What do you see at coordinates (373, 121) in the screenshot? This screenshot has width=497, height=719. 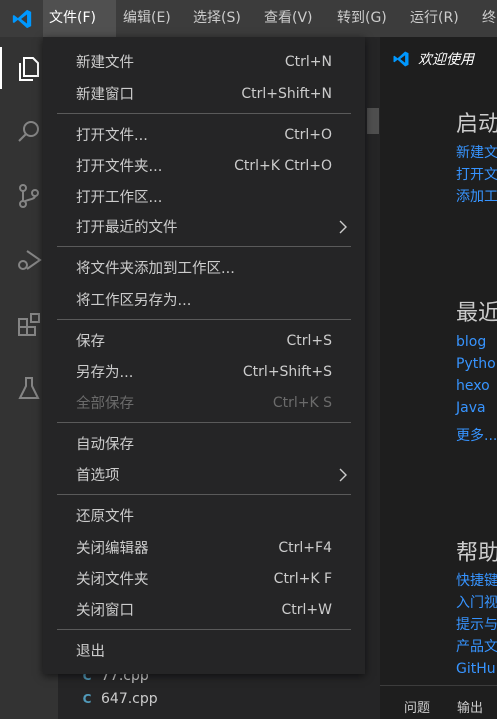 I see `sidebar-scrollbar` at bounding box center [373, 121].